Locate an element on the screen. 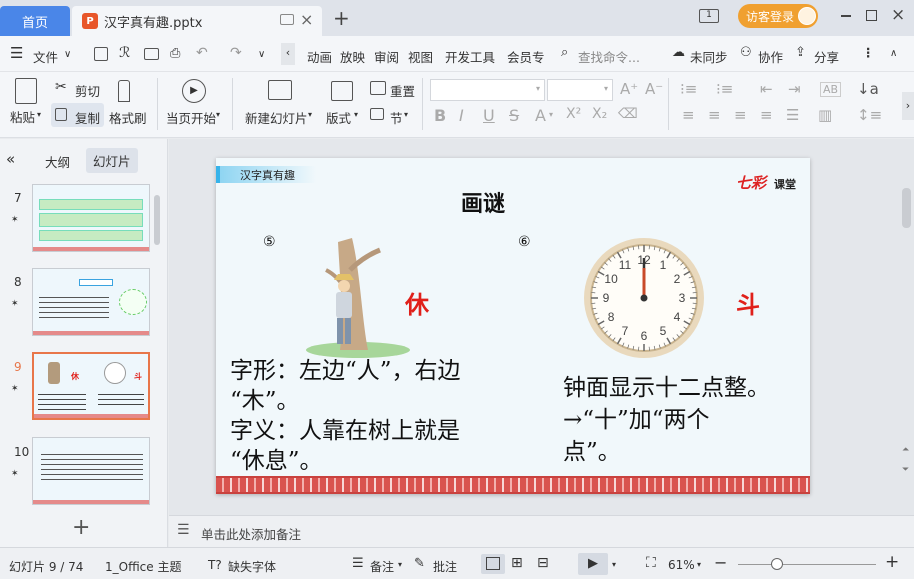  tab-outline: 大纲 is located at coordinates (57, 161).